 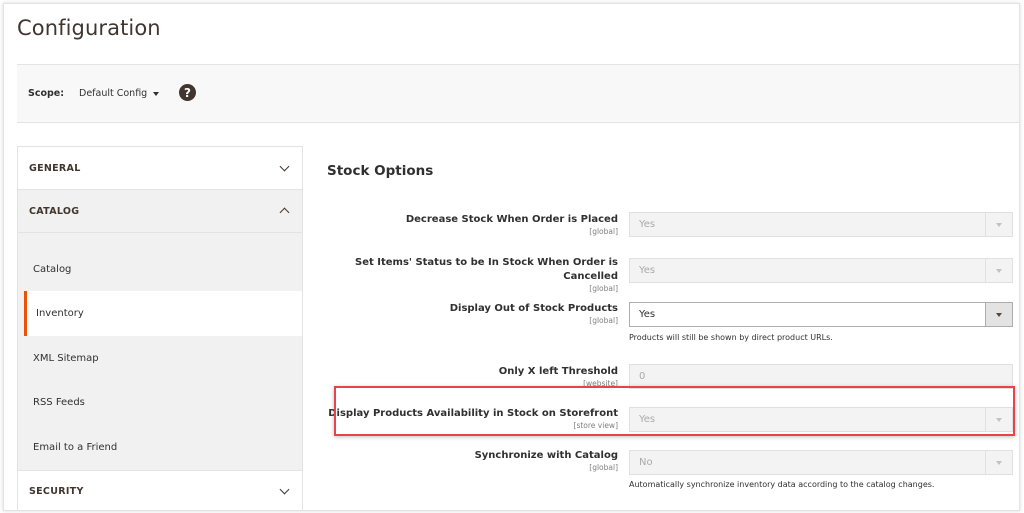 I want to click on field-label-text: Cancelled, so click(x=590, y=276).